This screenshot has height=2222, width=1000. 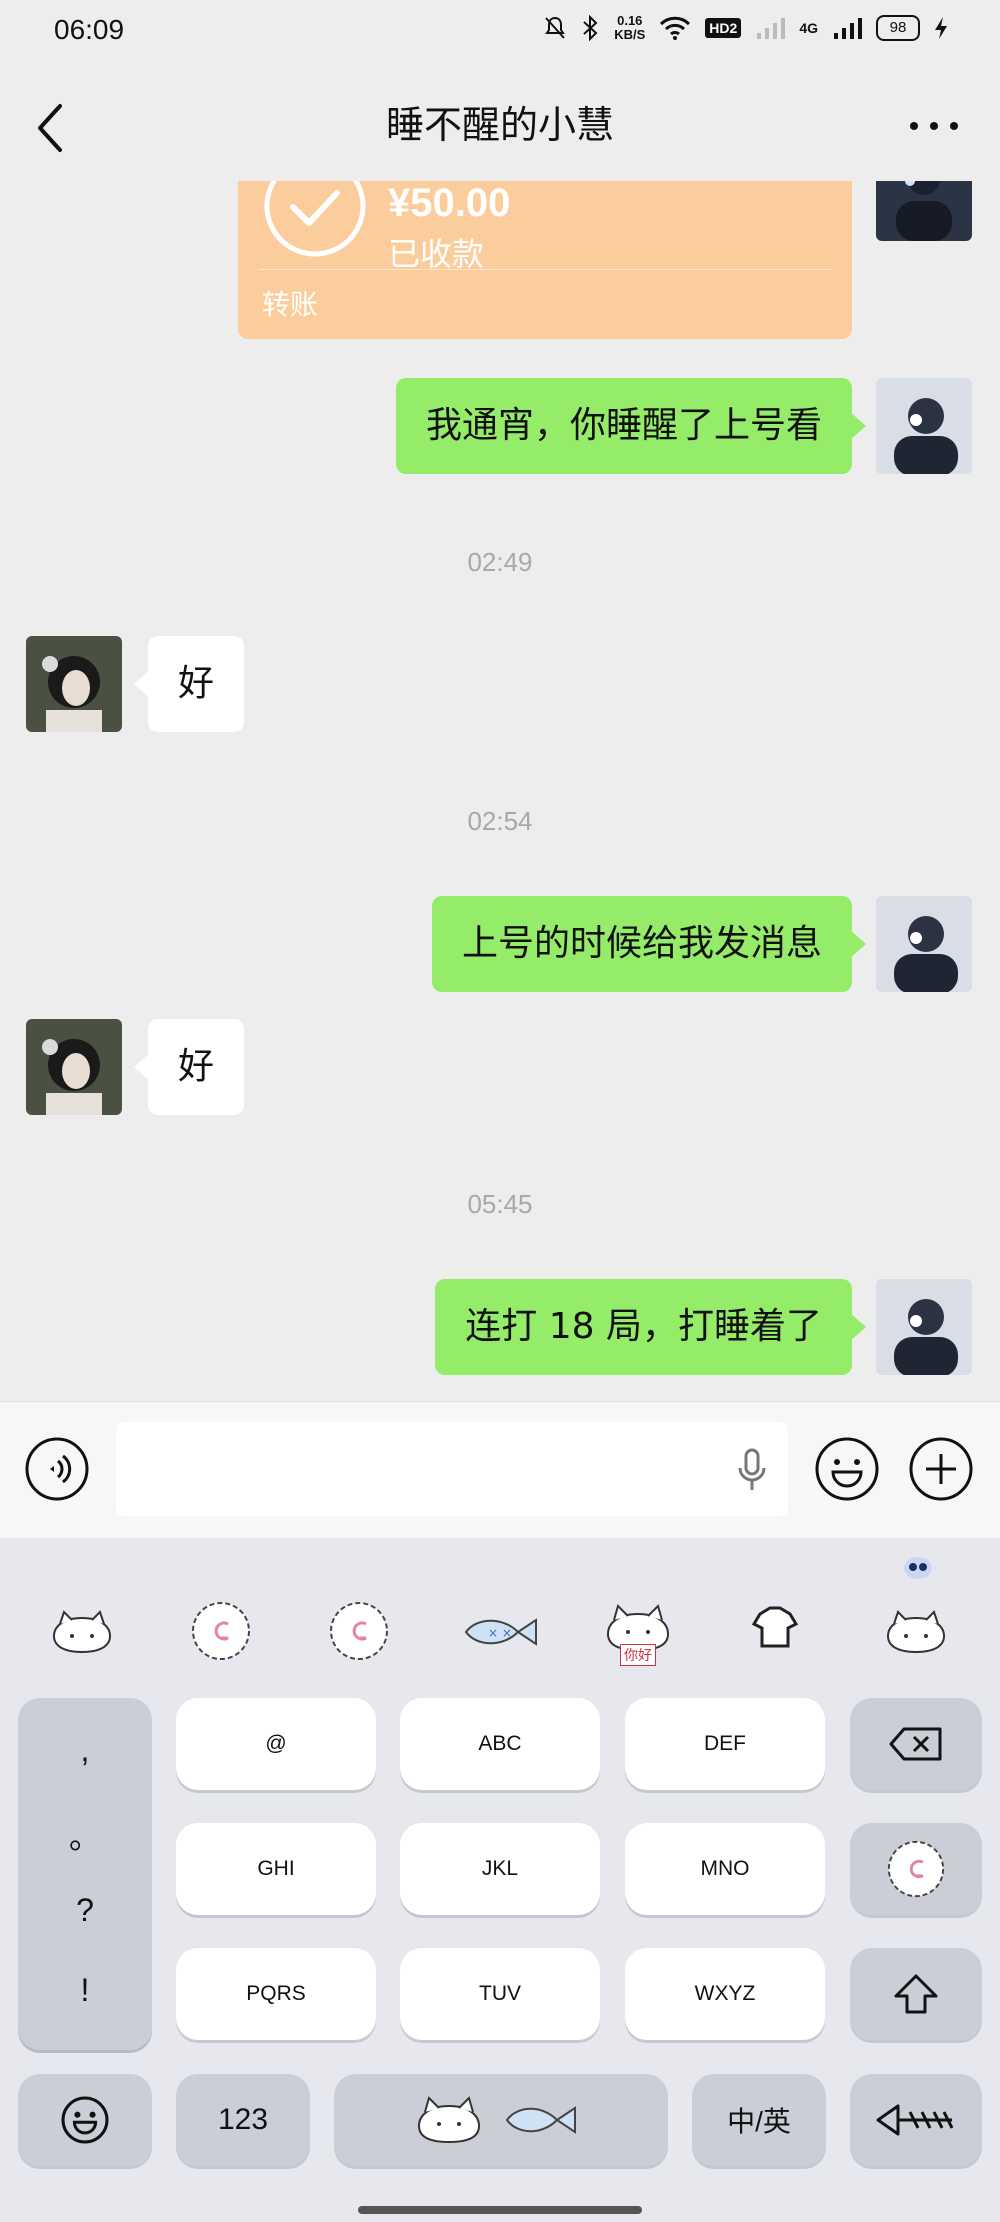 What do you see at coordinates (808, 28) in the screenshot?
I see `network-type: 4G` at bounding box center [808, 28].